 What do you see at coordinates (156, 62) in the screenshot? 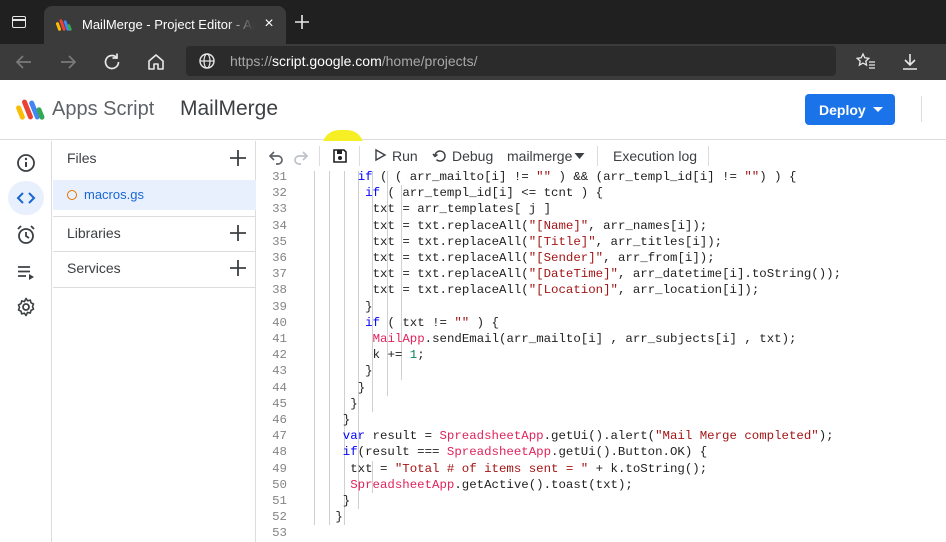
I see `home-icon` at bounding box center [156, 62].